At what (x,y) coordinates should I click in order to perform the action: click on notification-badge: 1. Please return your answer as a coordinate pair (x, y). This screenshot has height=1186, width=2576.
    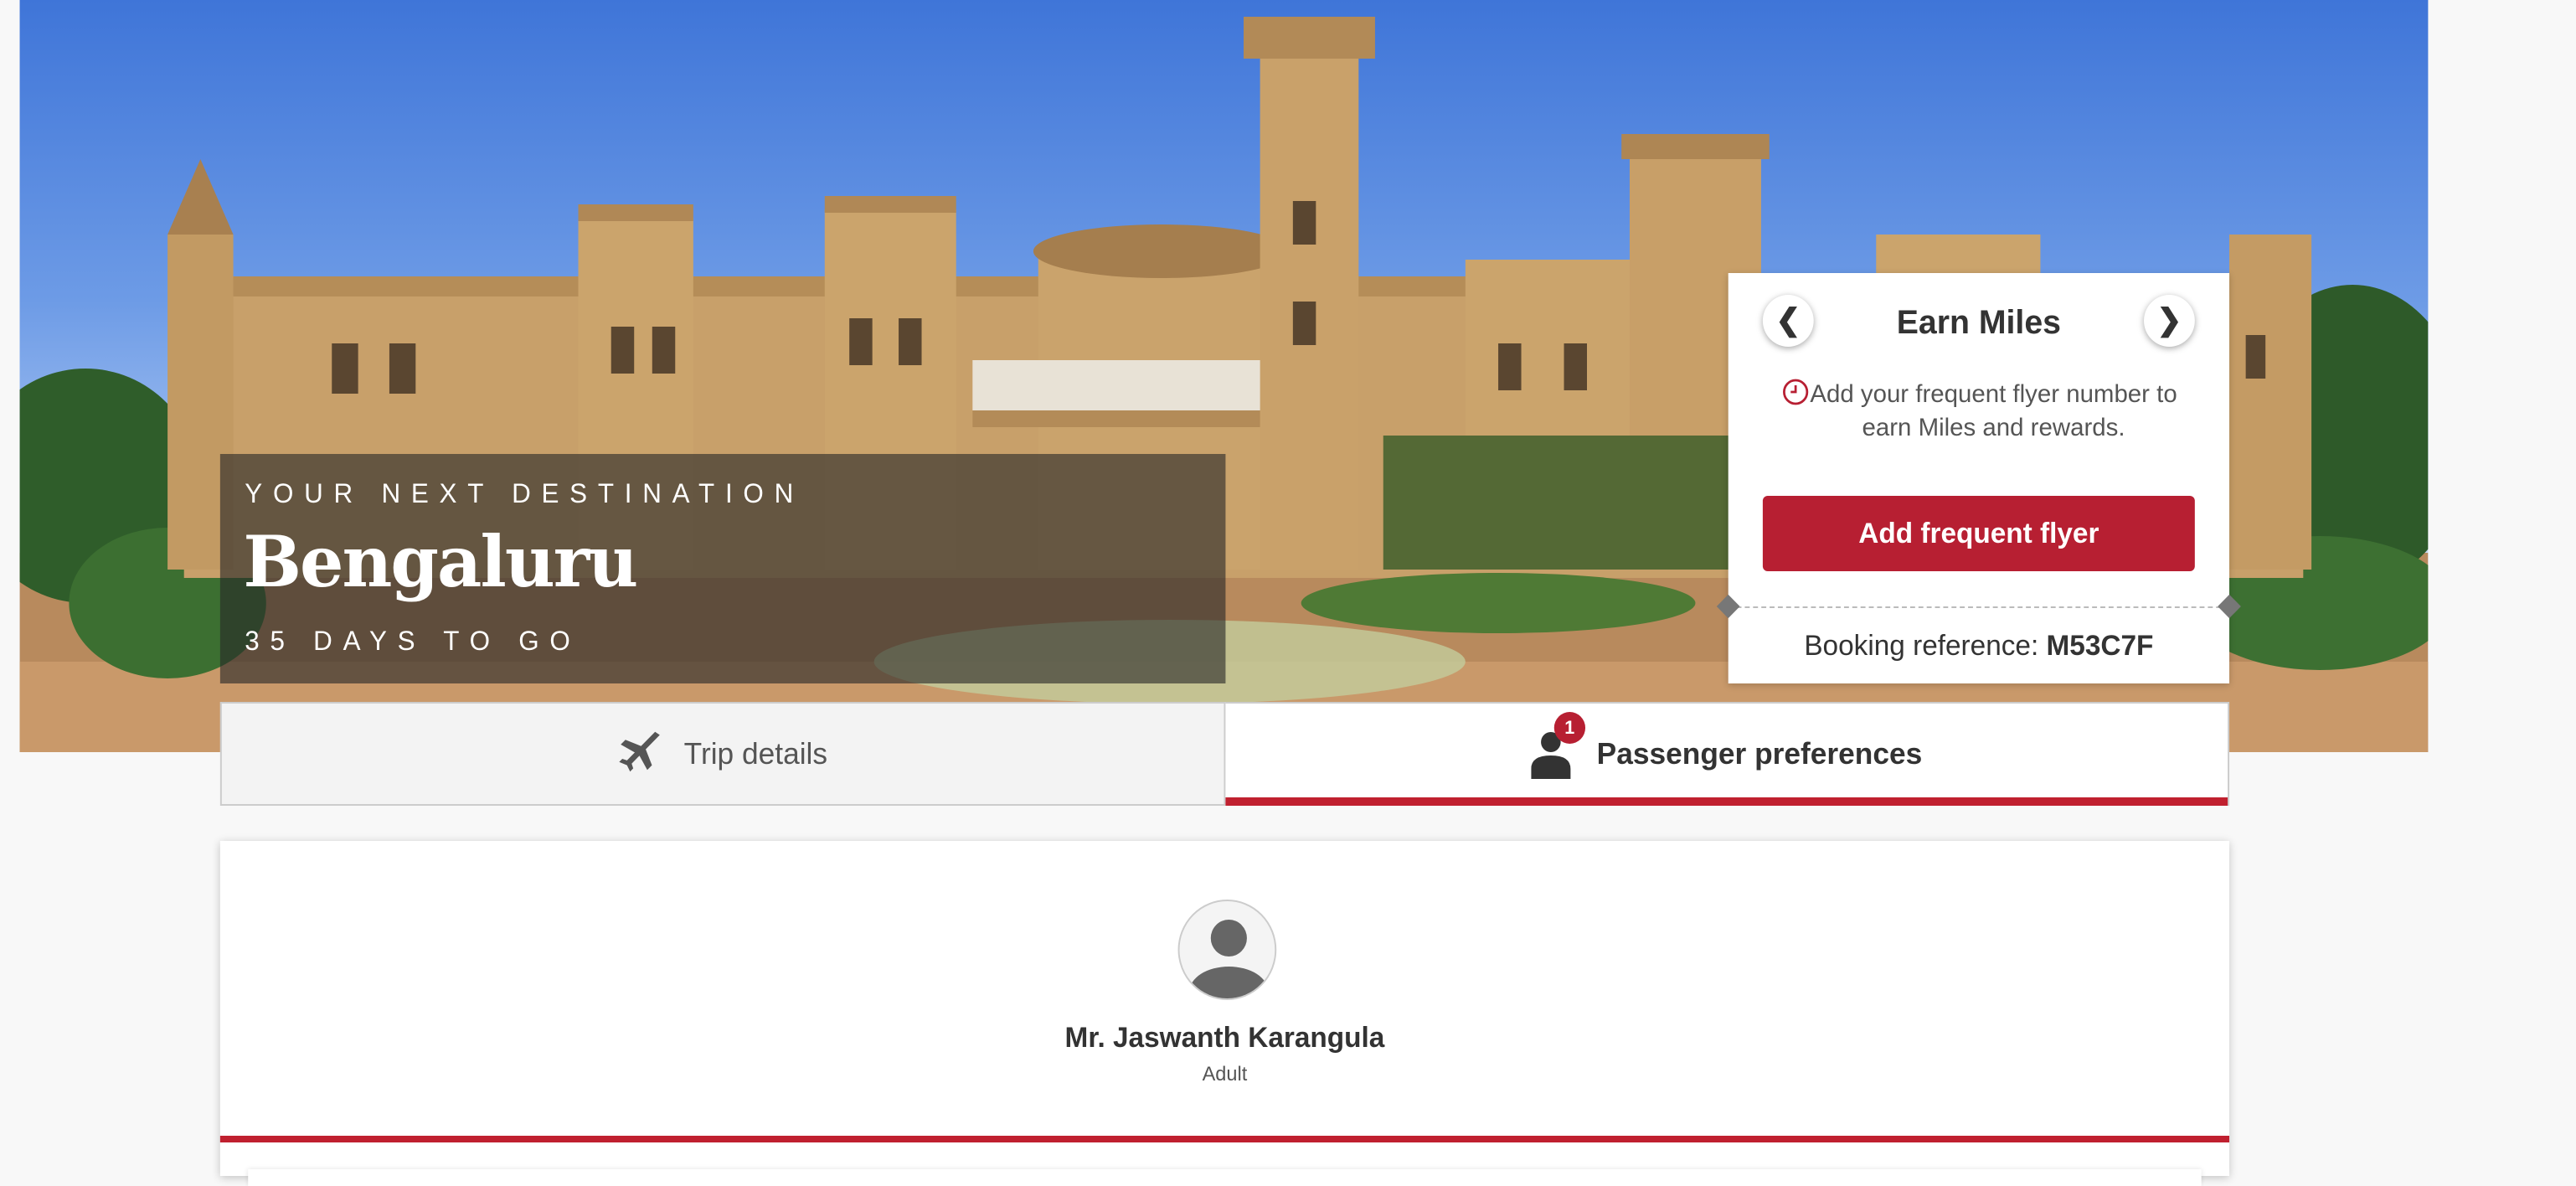
    Looking at the image, I should click on (1569, 728).